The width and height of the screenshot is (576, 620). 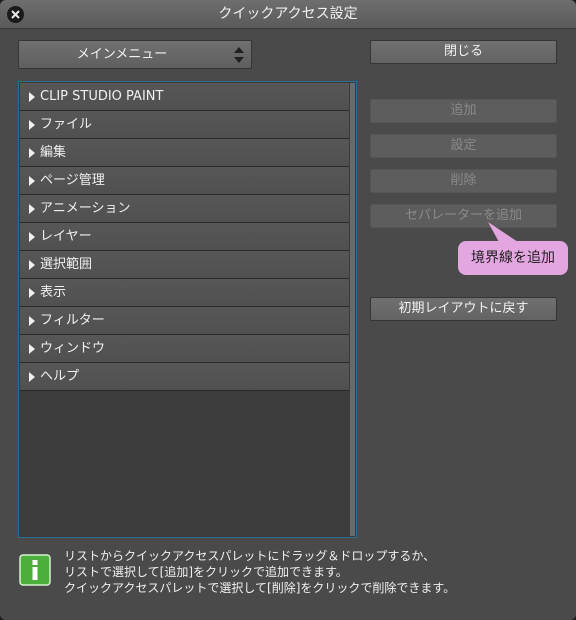 I want to click on menu-list-item-label: 選択範囲, so click(x=66, y=264).